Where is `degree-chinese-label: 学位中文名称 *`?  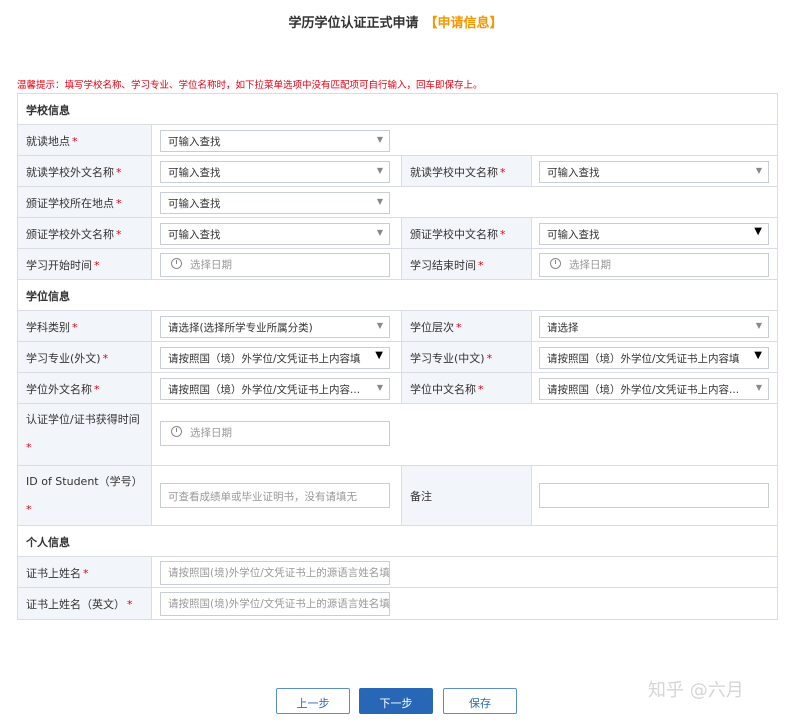 degree-chinese-label: 学位中文名称 * is located at coordinates (466, 388).